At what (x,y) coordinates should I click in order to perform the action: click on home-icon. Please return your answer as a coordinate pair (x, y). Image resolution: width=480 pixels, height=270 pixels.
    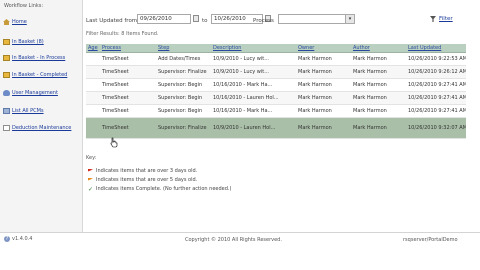
    Looking at the image, I should click on (6, 22).